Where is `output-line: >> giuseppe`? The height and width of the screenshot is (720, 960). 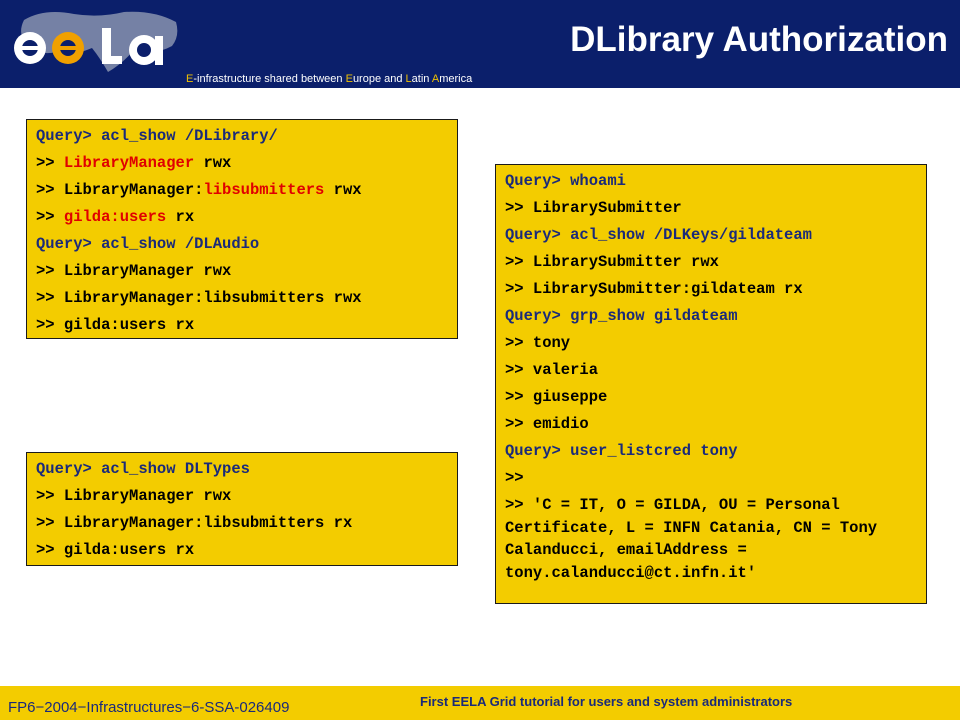
output-line: >> giuseppe is located at coordinates (556, 397).